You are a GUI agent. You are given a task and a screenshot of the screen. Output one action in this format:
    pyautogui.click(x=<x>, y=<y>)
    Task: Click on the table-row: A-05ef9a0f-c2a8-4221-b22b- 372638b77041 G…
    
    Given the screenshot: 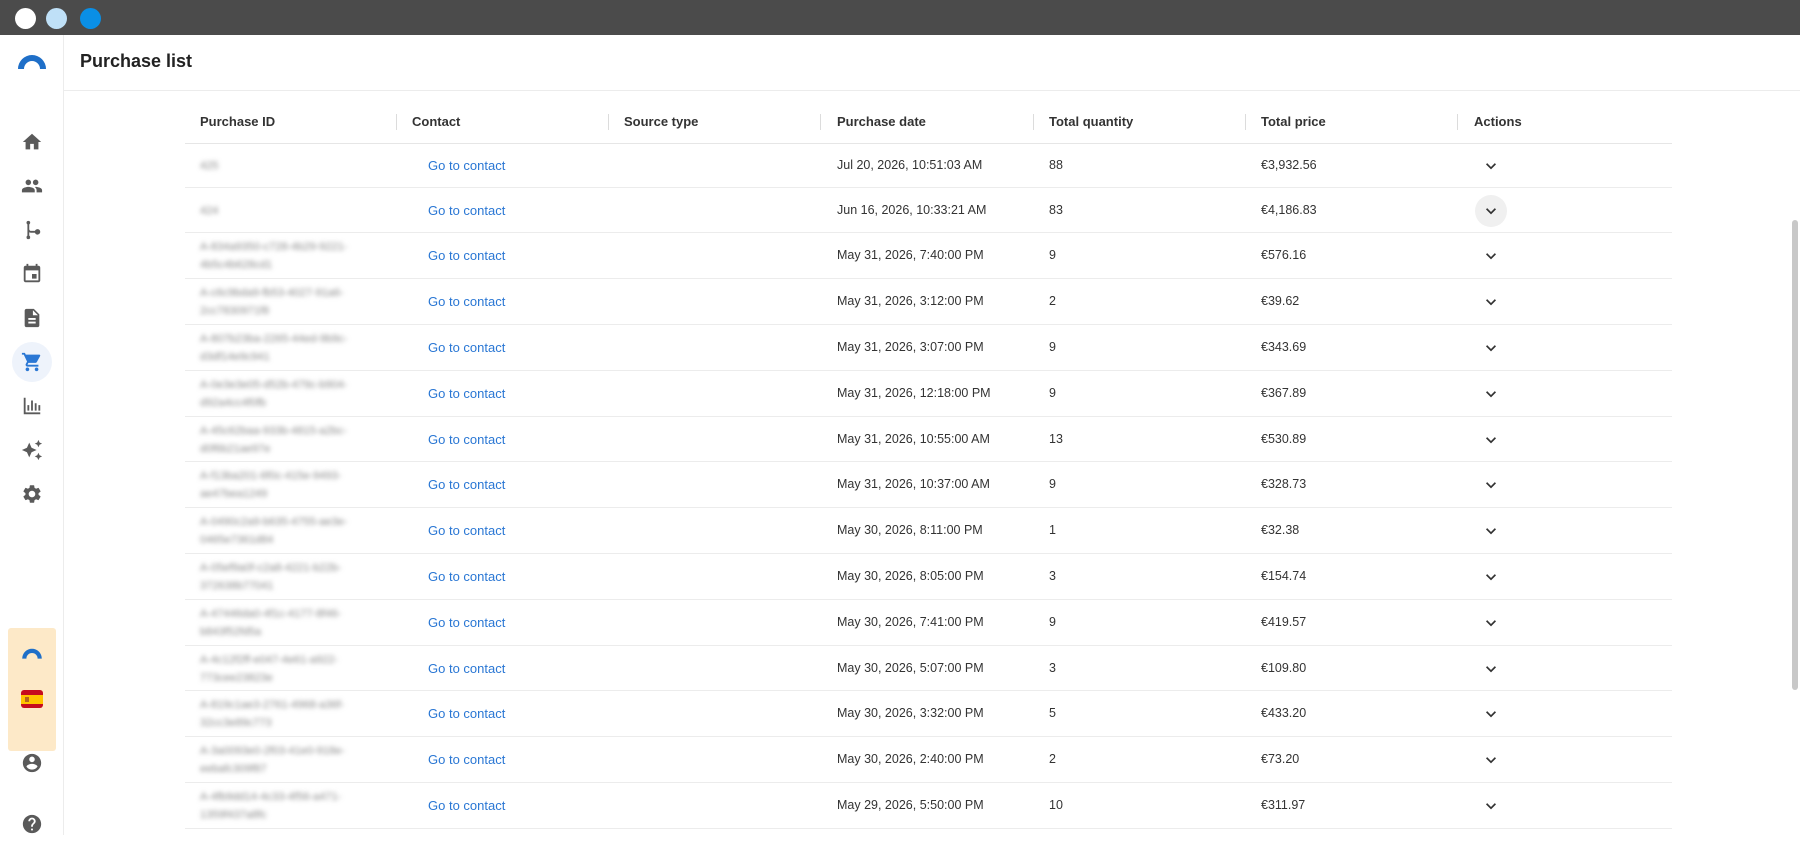 What is the action you would take?
    pyautogui.click(x=928, y=577)
    